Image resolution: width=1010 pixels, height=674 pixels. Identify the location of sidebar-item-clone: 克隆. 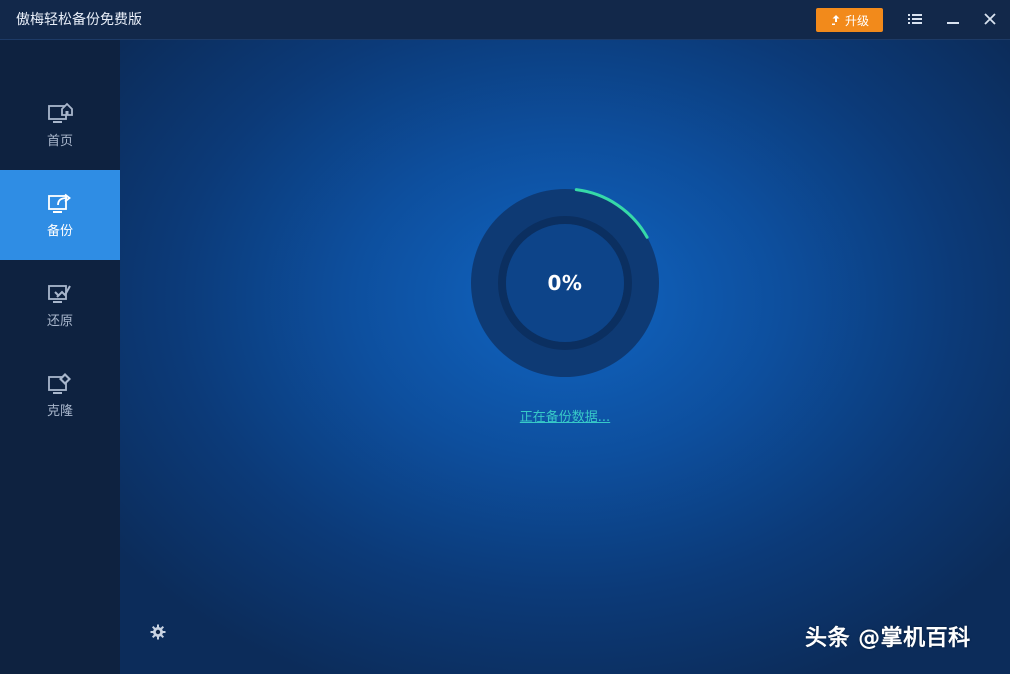
(60, 395).